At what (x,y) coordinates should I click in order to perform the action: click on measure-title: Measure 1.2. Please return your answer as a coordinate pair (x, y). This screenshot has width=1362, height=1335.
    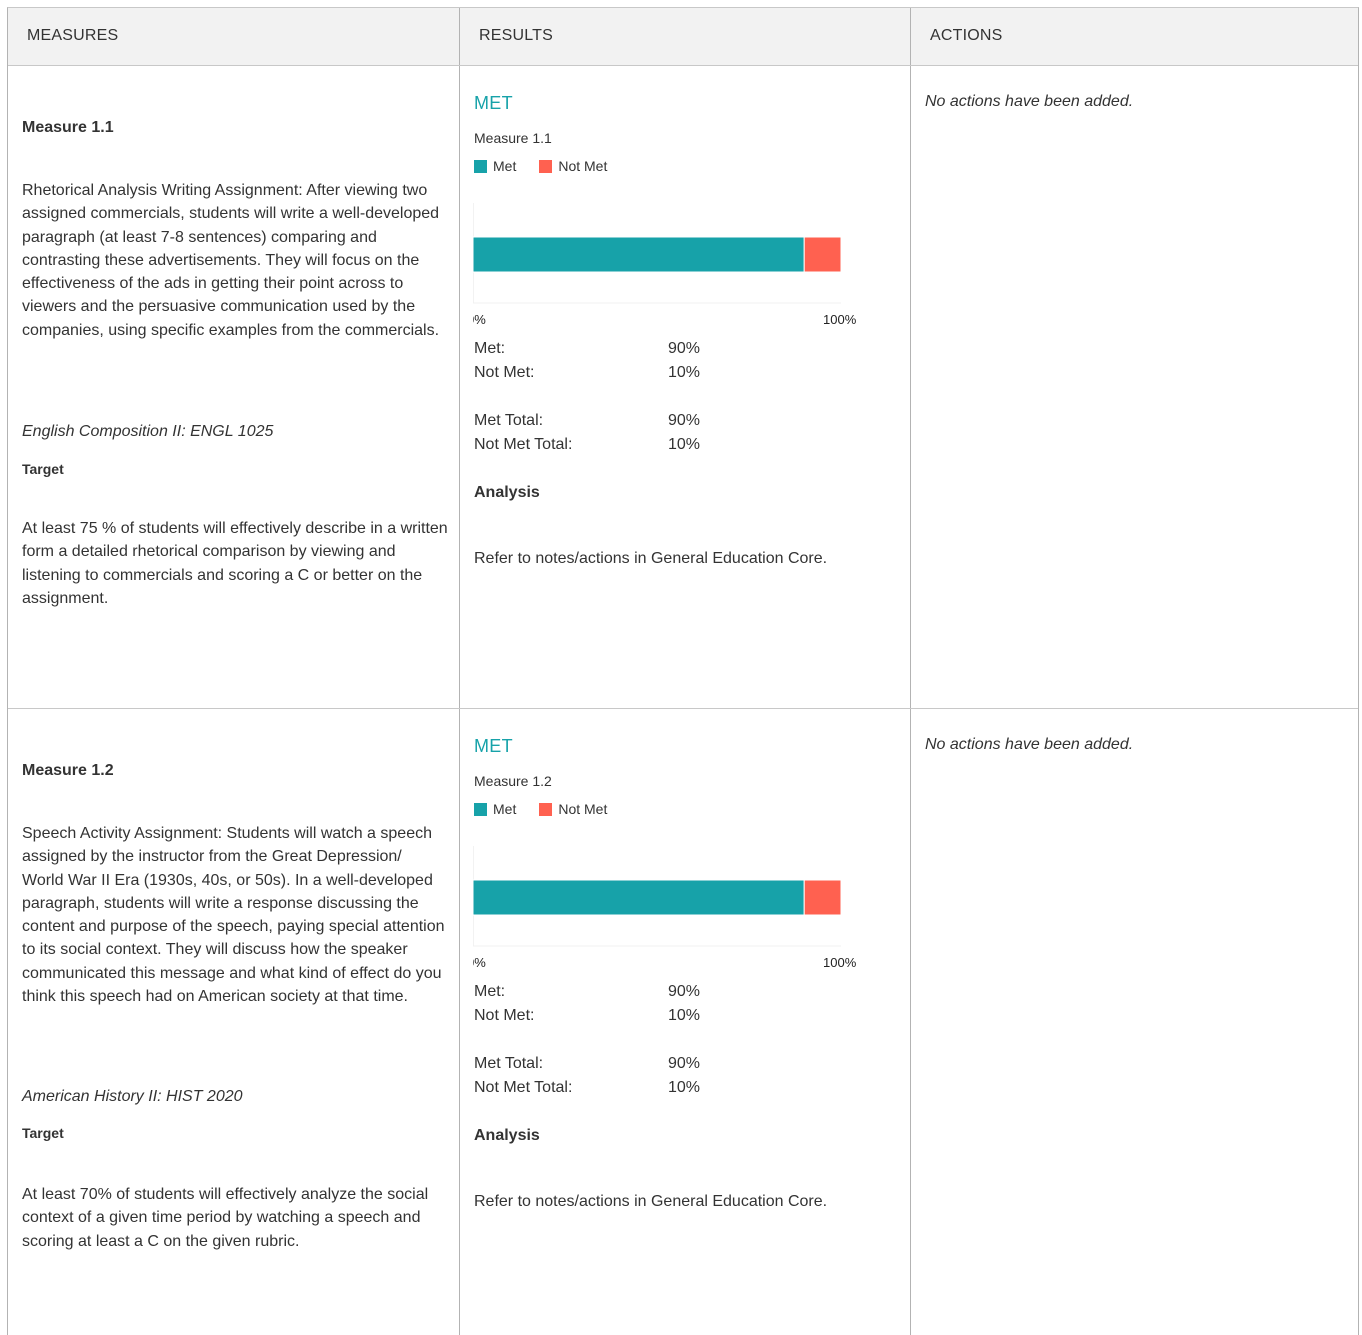
    Looking at the image, I should click on (68, 770).